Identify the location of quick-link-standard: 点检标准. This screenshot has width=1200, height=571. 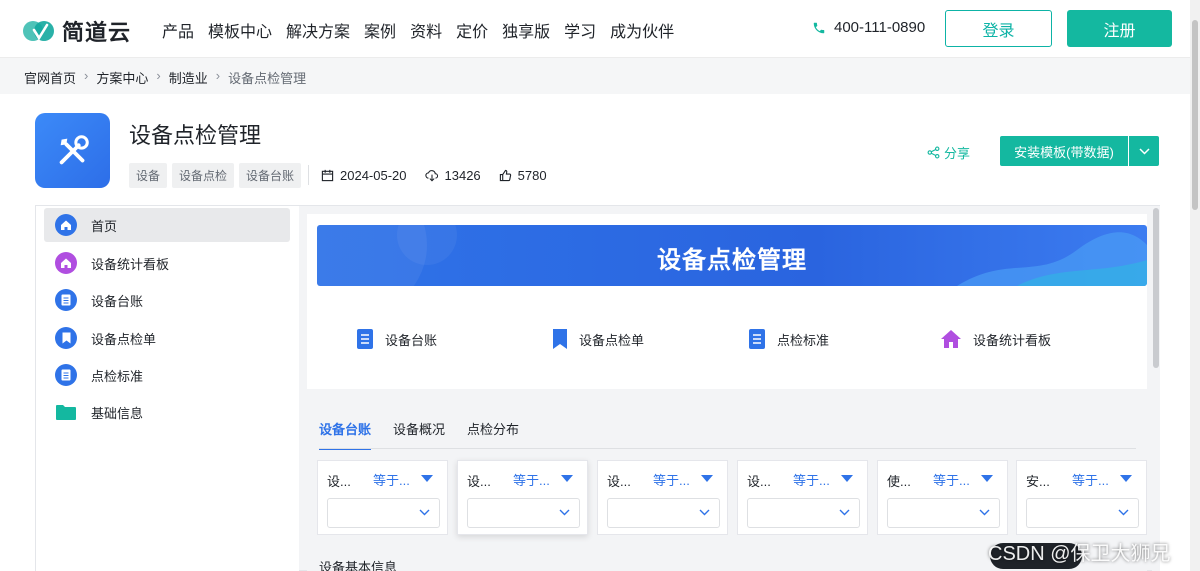
(789, 339).